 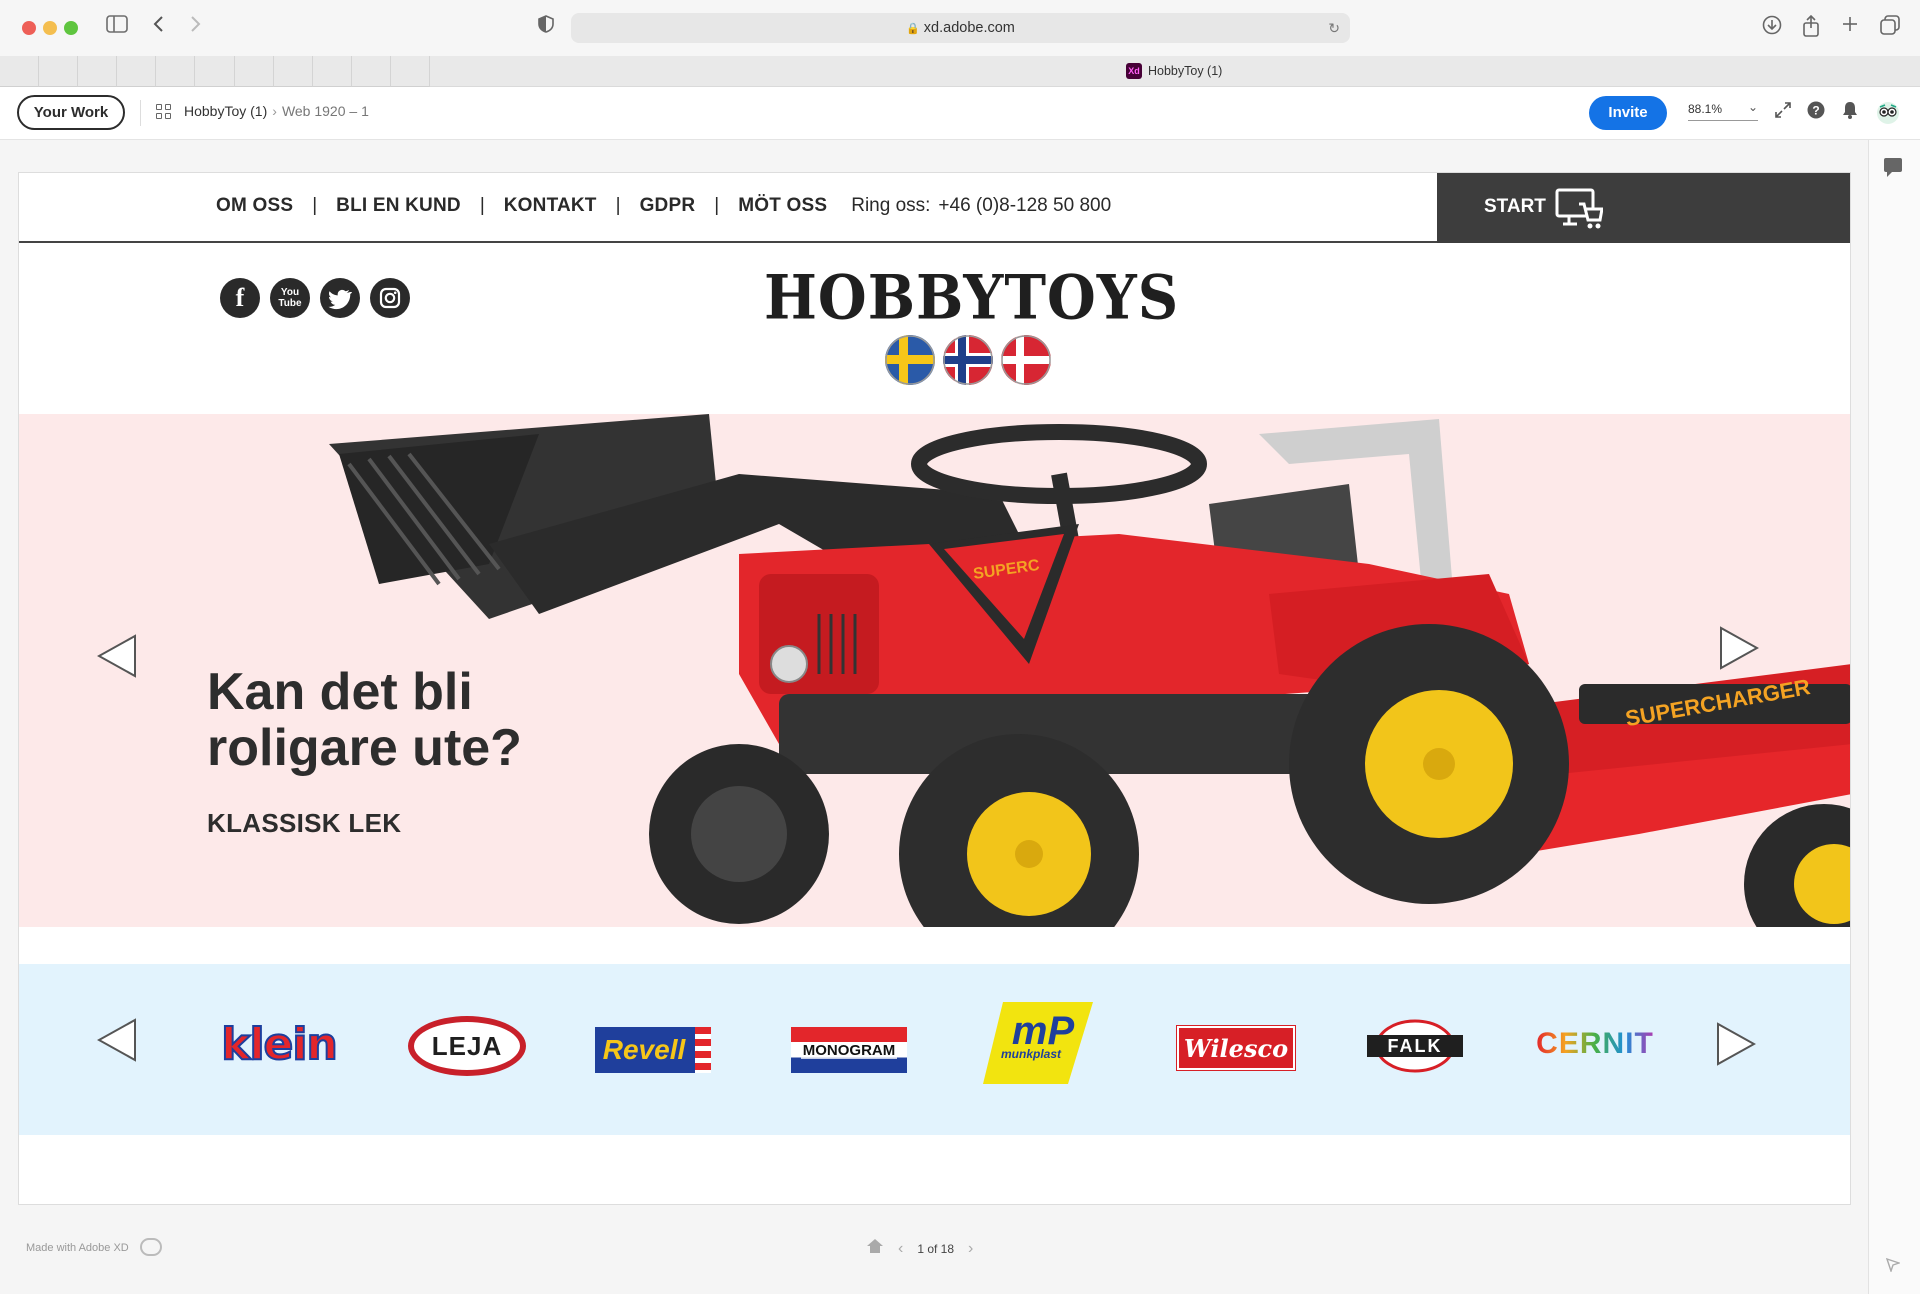 I want to click on tab-title: HobbyToy (1), so click(x=1185, y=71).